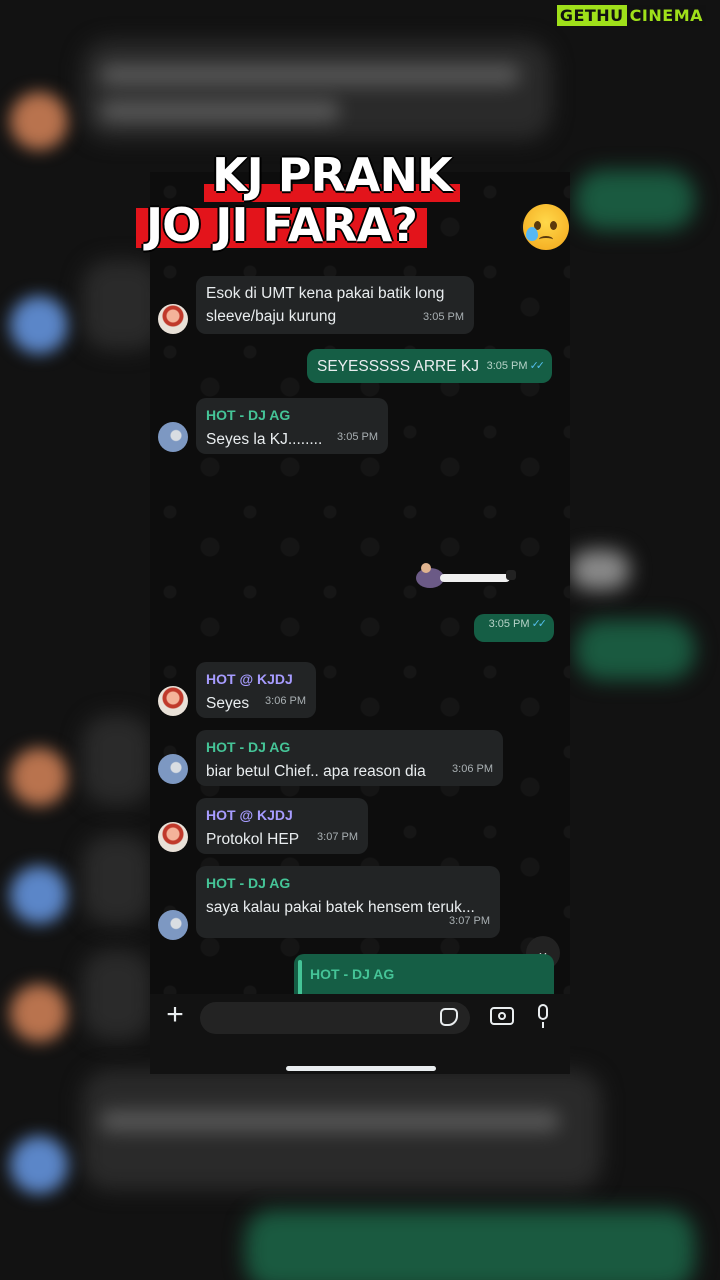  Describe the element at coordinates (361, 1068) in the screenshot. I see `home-indicator` at that location.